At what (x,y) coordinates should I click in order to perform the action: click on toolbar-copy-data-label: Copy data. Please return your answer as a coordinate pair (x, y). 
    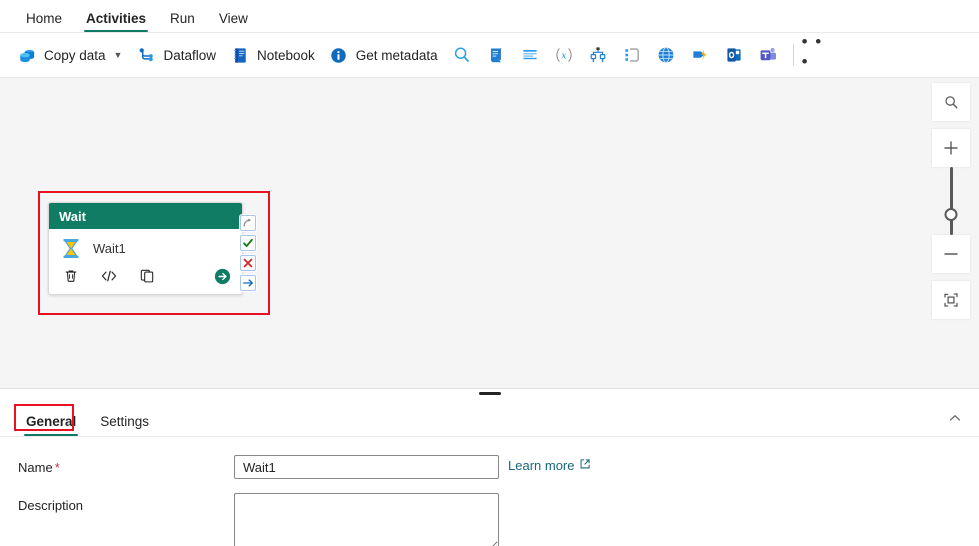
    Looking at the image, I should click on (75, 55).